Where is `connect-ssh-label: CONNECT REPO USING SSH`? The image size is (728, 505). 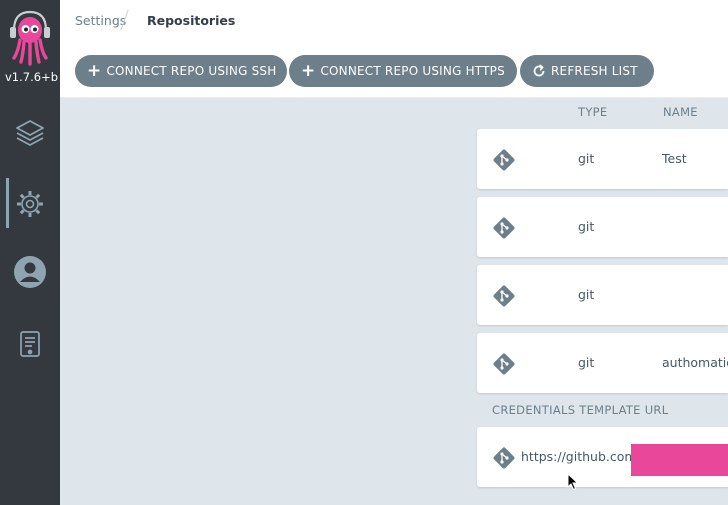 connect-ssh-label: CONNECT REPO USING SSH is located at coordinates (191, 71).